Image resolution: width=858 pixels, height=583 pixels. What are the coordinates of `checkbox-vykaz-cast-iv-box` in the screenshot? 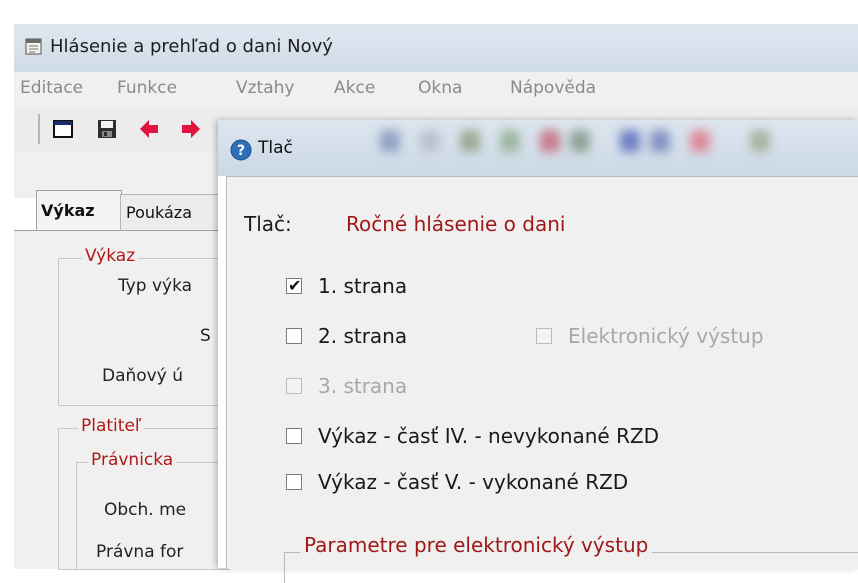 It's located at (294, 436).